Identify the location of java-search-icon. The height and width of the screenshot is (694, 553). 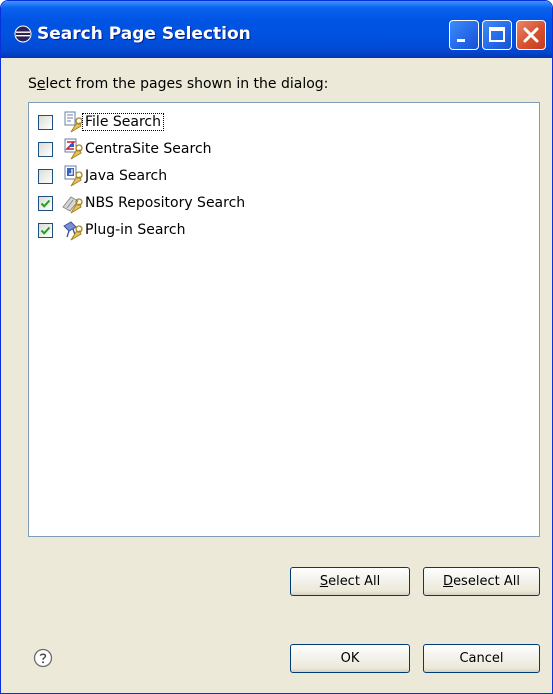
(73, 176).